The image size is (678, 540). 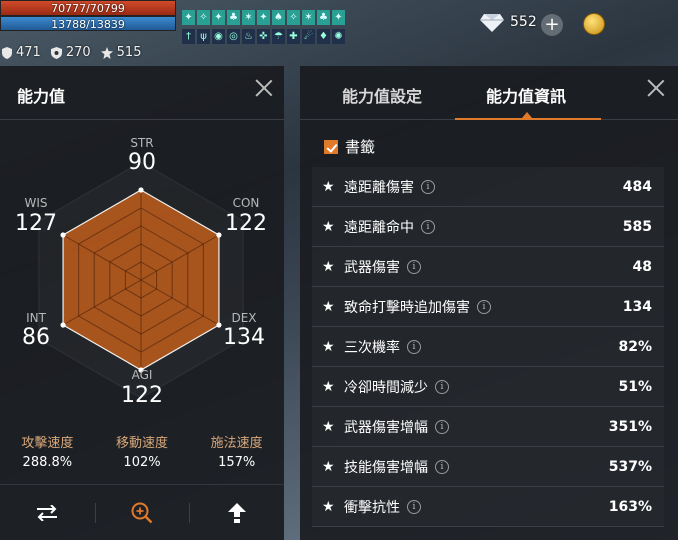 I want to click on status-bars: 70777/70799 13788/13839, so click(x=88, y=15).